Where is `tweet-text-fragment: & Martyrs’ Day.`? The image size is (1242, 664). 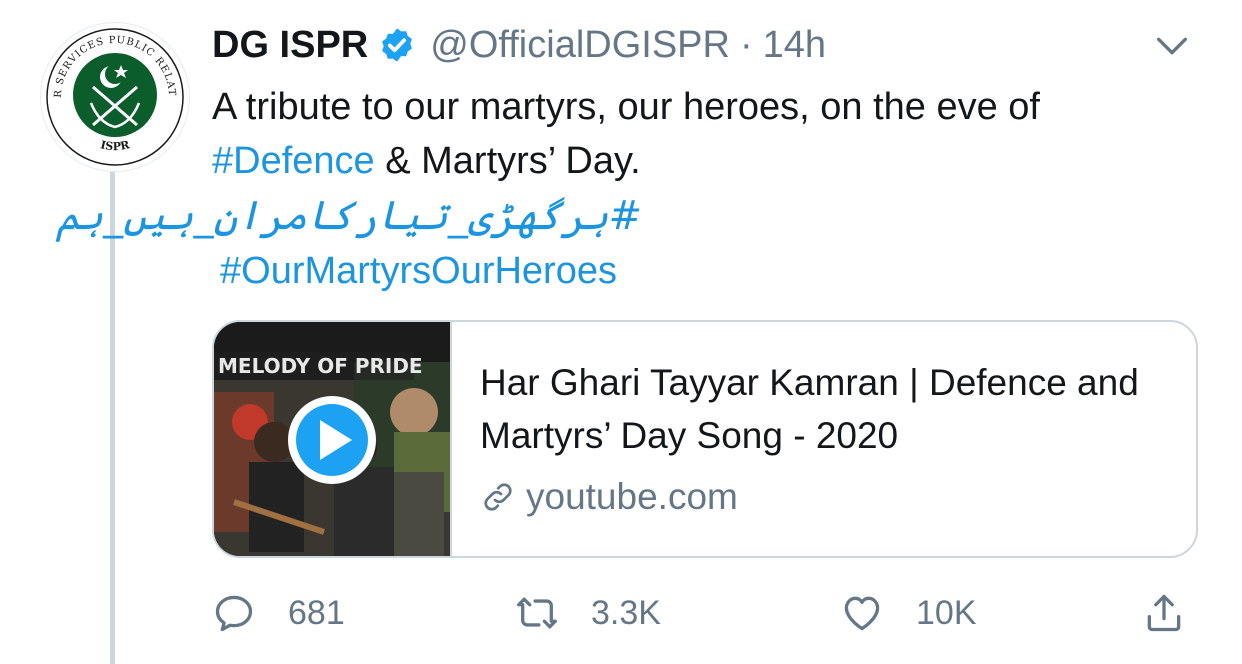
tweet-text-fragment: & Martyrs’ Day. is located at coordinates (507, 161).